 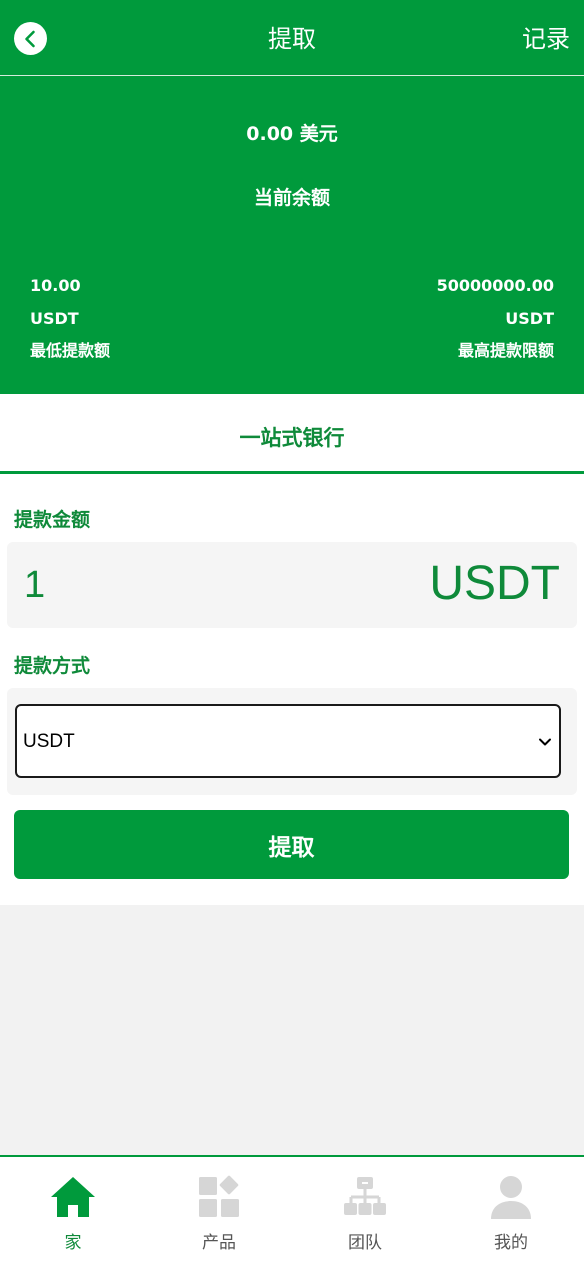 What do you see at coordinates (495, 285) in the screenshot?
I see `max-withdrawal-value: 50000000.00` at bounding box center [495, 285].